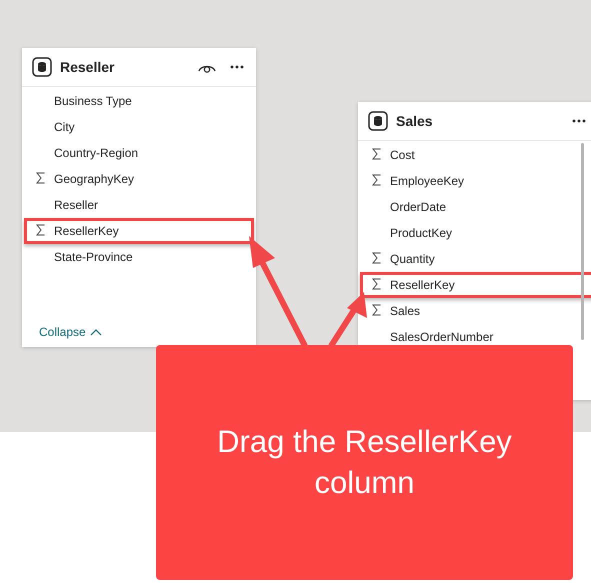 This screenshot has height=583, width=591. Describe the element at coordinates (475, 233) in the screenshot. I see `field-row: ProductKey` at that location.